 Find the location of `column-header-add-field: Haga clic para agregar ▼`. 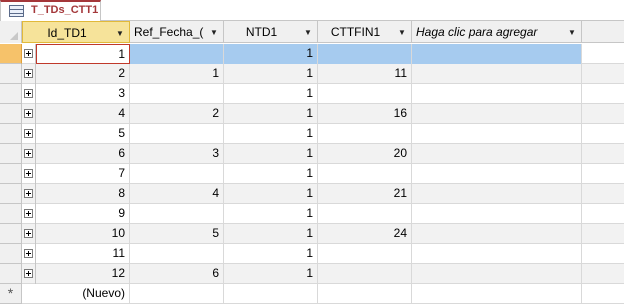

column-header-add-field: Haga clic para agregar ▼ is located at coordinates (497, 32).